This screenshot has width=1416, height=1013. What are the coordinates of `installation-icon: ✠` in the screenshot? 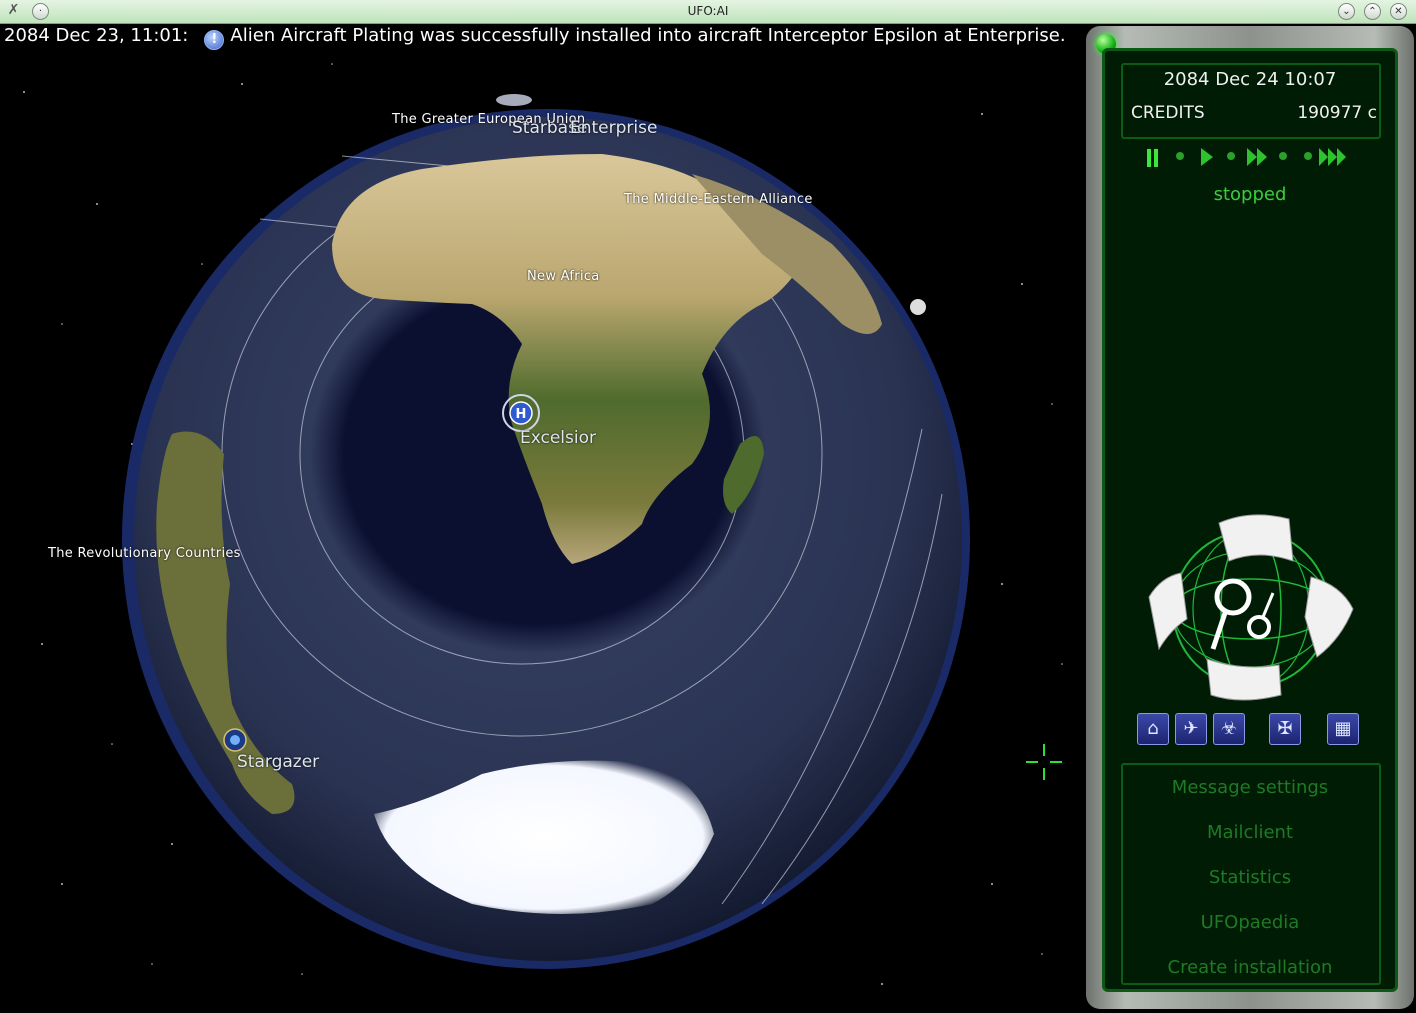 It's located at (1285, 729).